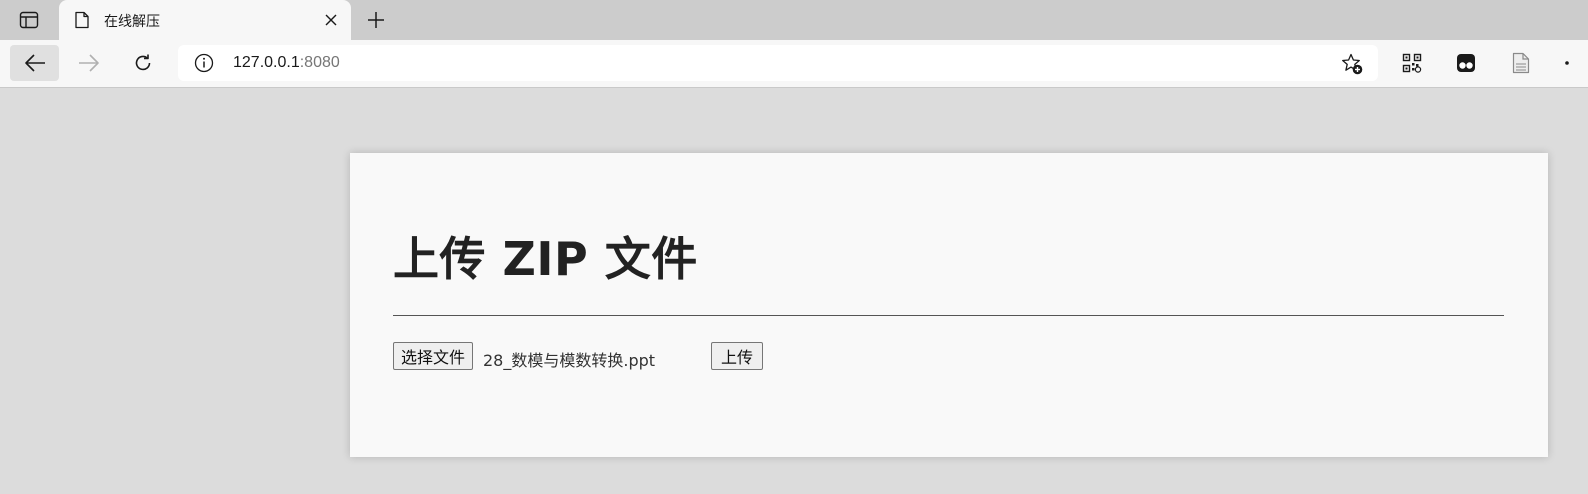  Describe the element at coordinates (132, 22) in the screenshot. I see `tab-title: 在线解压` at that location.